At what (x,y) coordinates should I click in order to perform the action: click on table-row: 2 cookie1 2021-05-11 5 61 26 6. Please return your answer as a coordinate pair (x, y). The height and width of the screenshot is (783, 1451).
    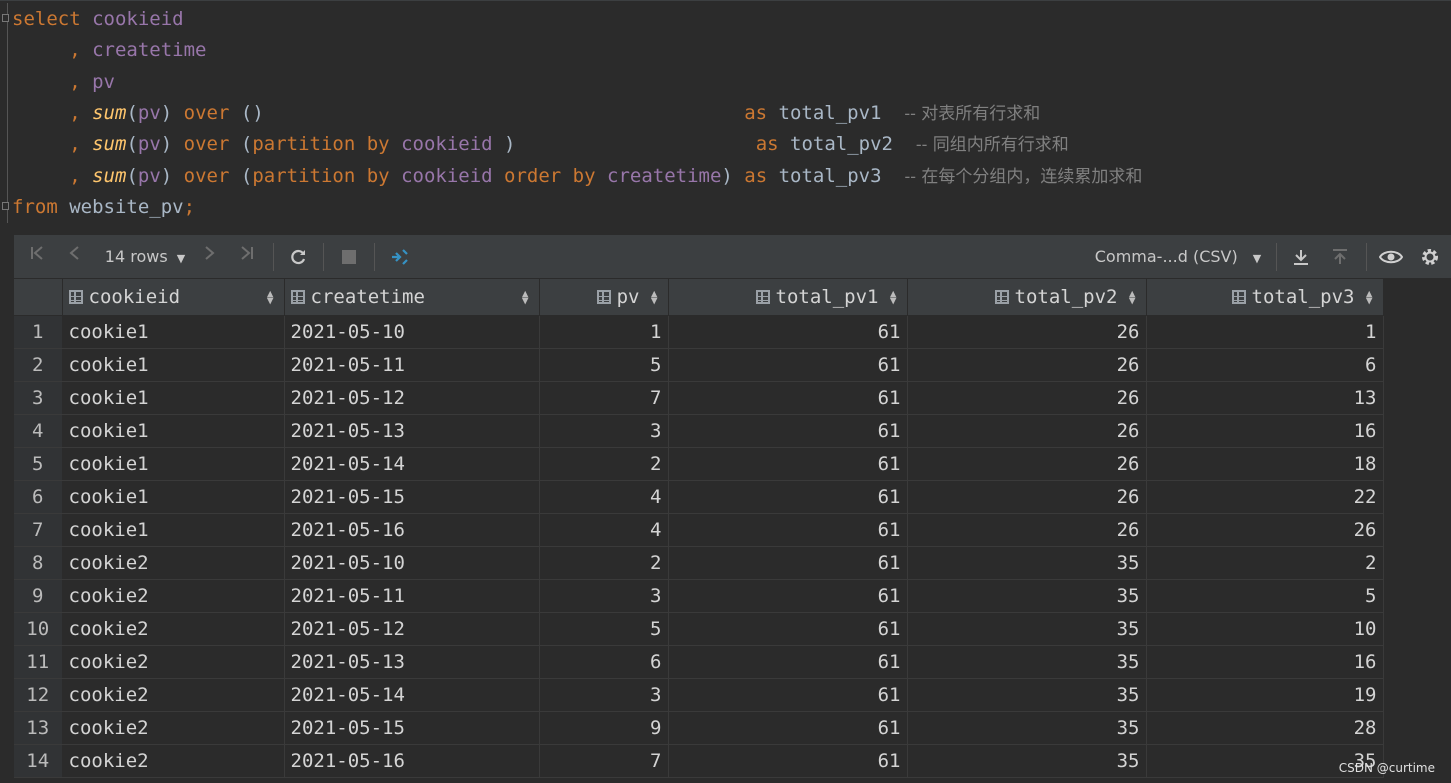
    Looking at the image, I should click on (699, 365).